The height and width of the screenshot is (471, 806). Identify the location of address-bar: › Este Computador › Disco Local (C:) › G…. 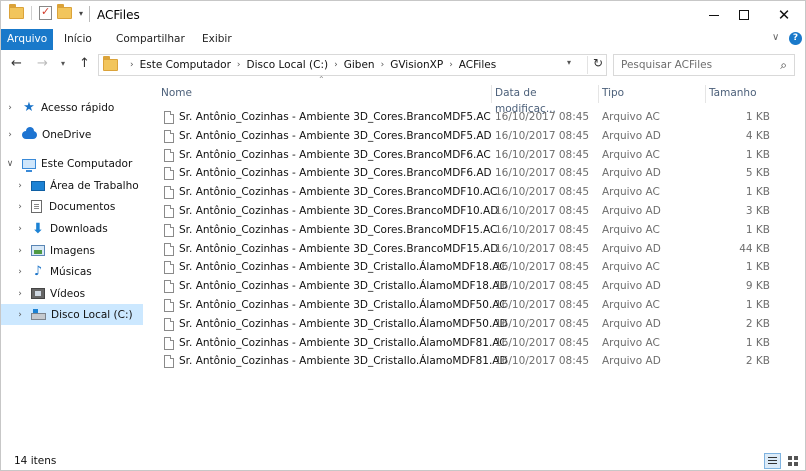
(352, 65).